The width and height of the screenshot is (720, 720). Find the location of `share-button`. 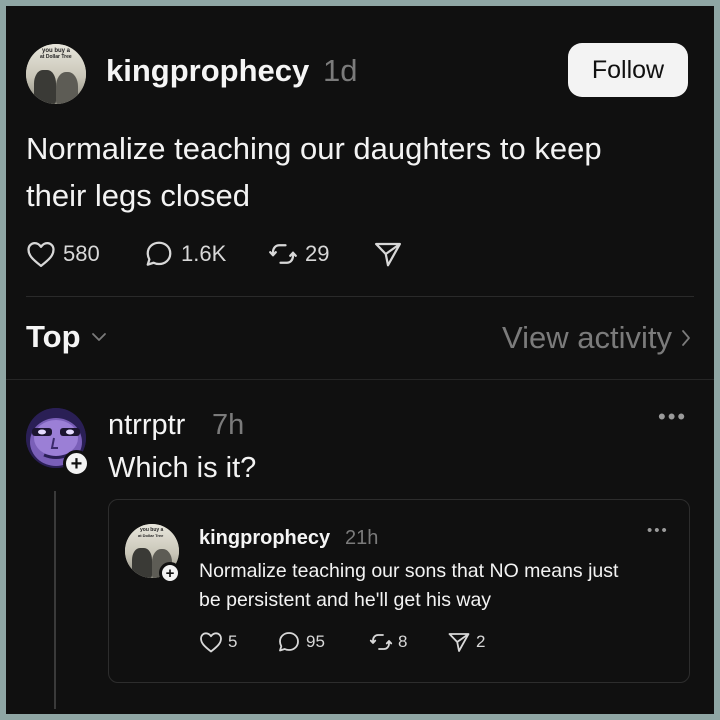

share-button is located at coordinates (388, 254).